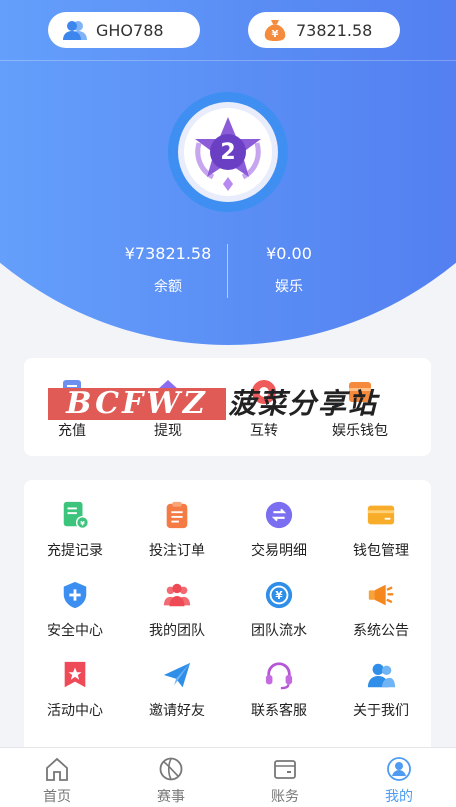 The width and height of the screenshot is (456, 807). What do you see at coordinates (360, 431) in the screenshot?
I see `game-wallet-label: 娱乐钱包` at bounding box center [360, 431].